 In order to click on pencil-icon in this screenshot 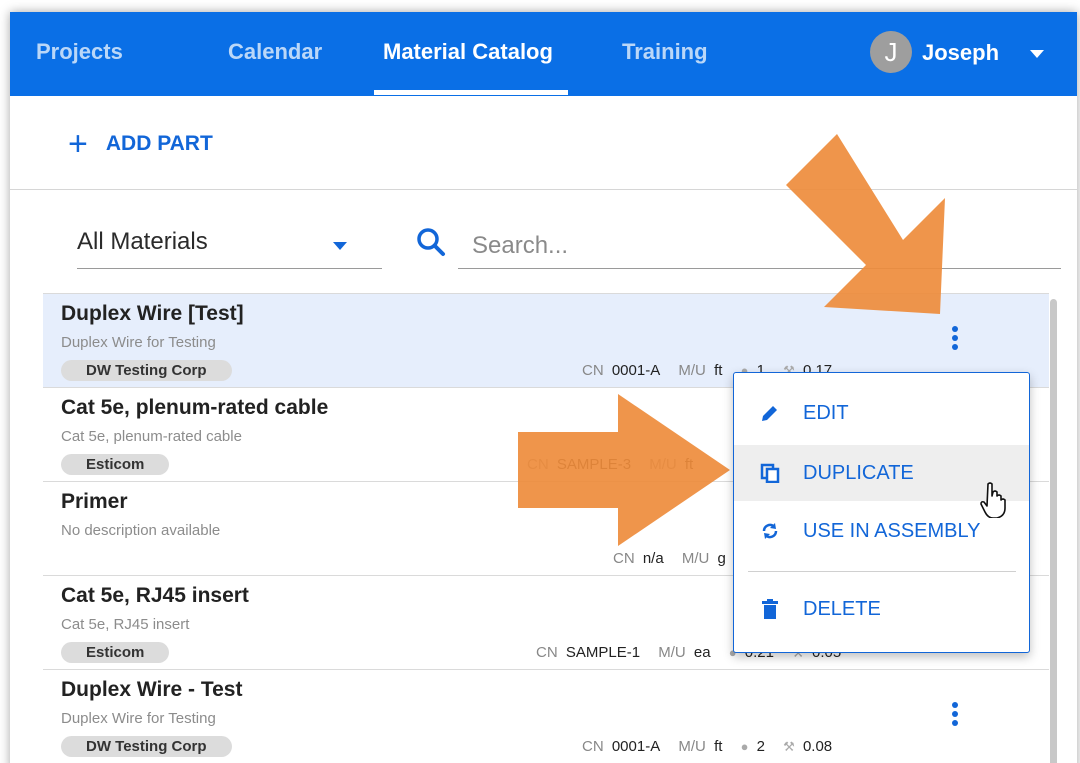, I will do `click(770, 413)`.